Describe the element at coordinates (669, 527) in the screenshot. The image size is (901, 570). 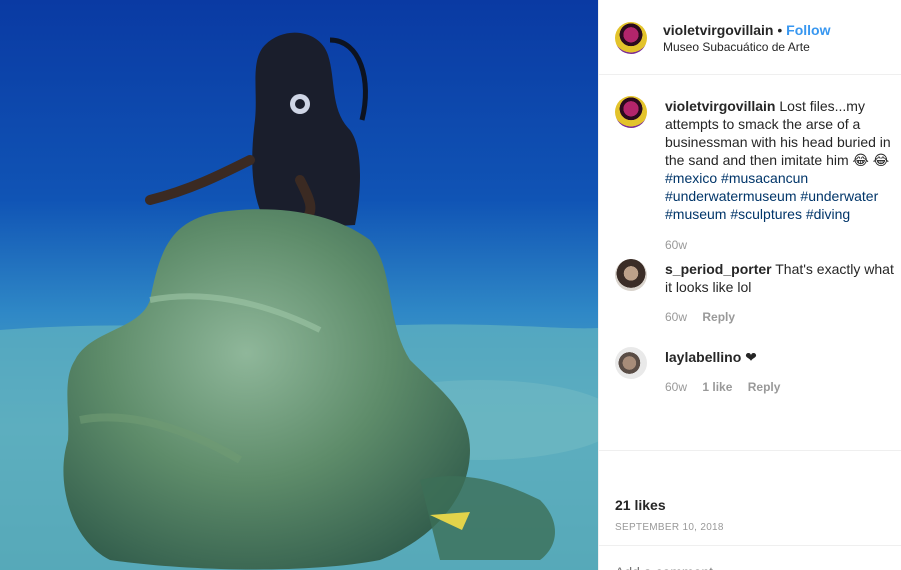
I see `post-date: SEPTEMBER 10, 2018` at that location.